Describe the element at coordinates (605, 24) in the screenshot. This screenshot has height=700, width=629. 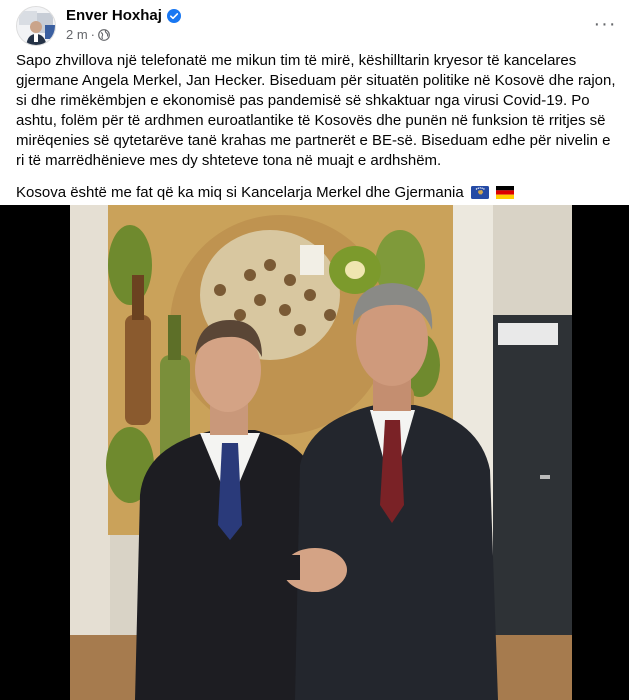
I see `more-options-icon: ···` at that location.